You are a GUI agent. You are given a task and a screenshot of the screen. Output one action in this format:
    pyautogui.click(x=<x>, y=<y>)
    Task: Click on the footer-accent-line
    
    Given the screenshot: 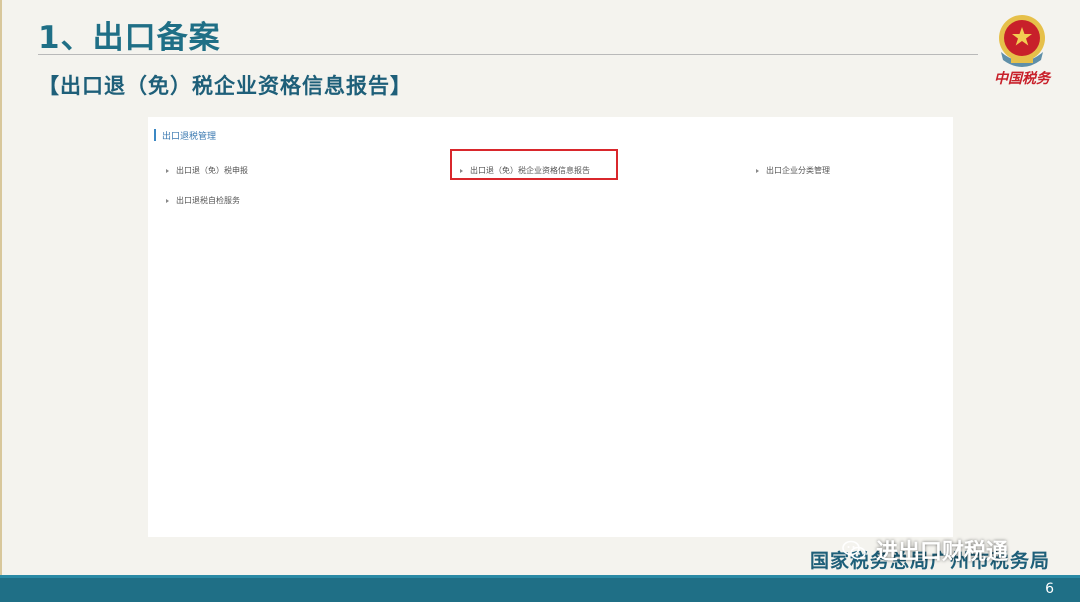 What is the action you would take?
    pyautogui.click(x=540, y=576)
    